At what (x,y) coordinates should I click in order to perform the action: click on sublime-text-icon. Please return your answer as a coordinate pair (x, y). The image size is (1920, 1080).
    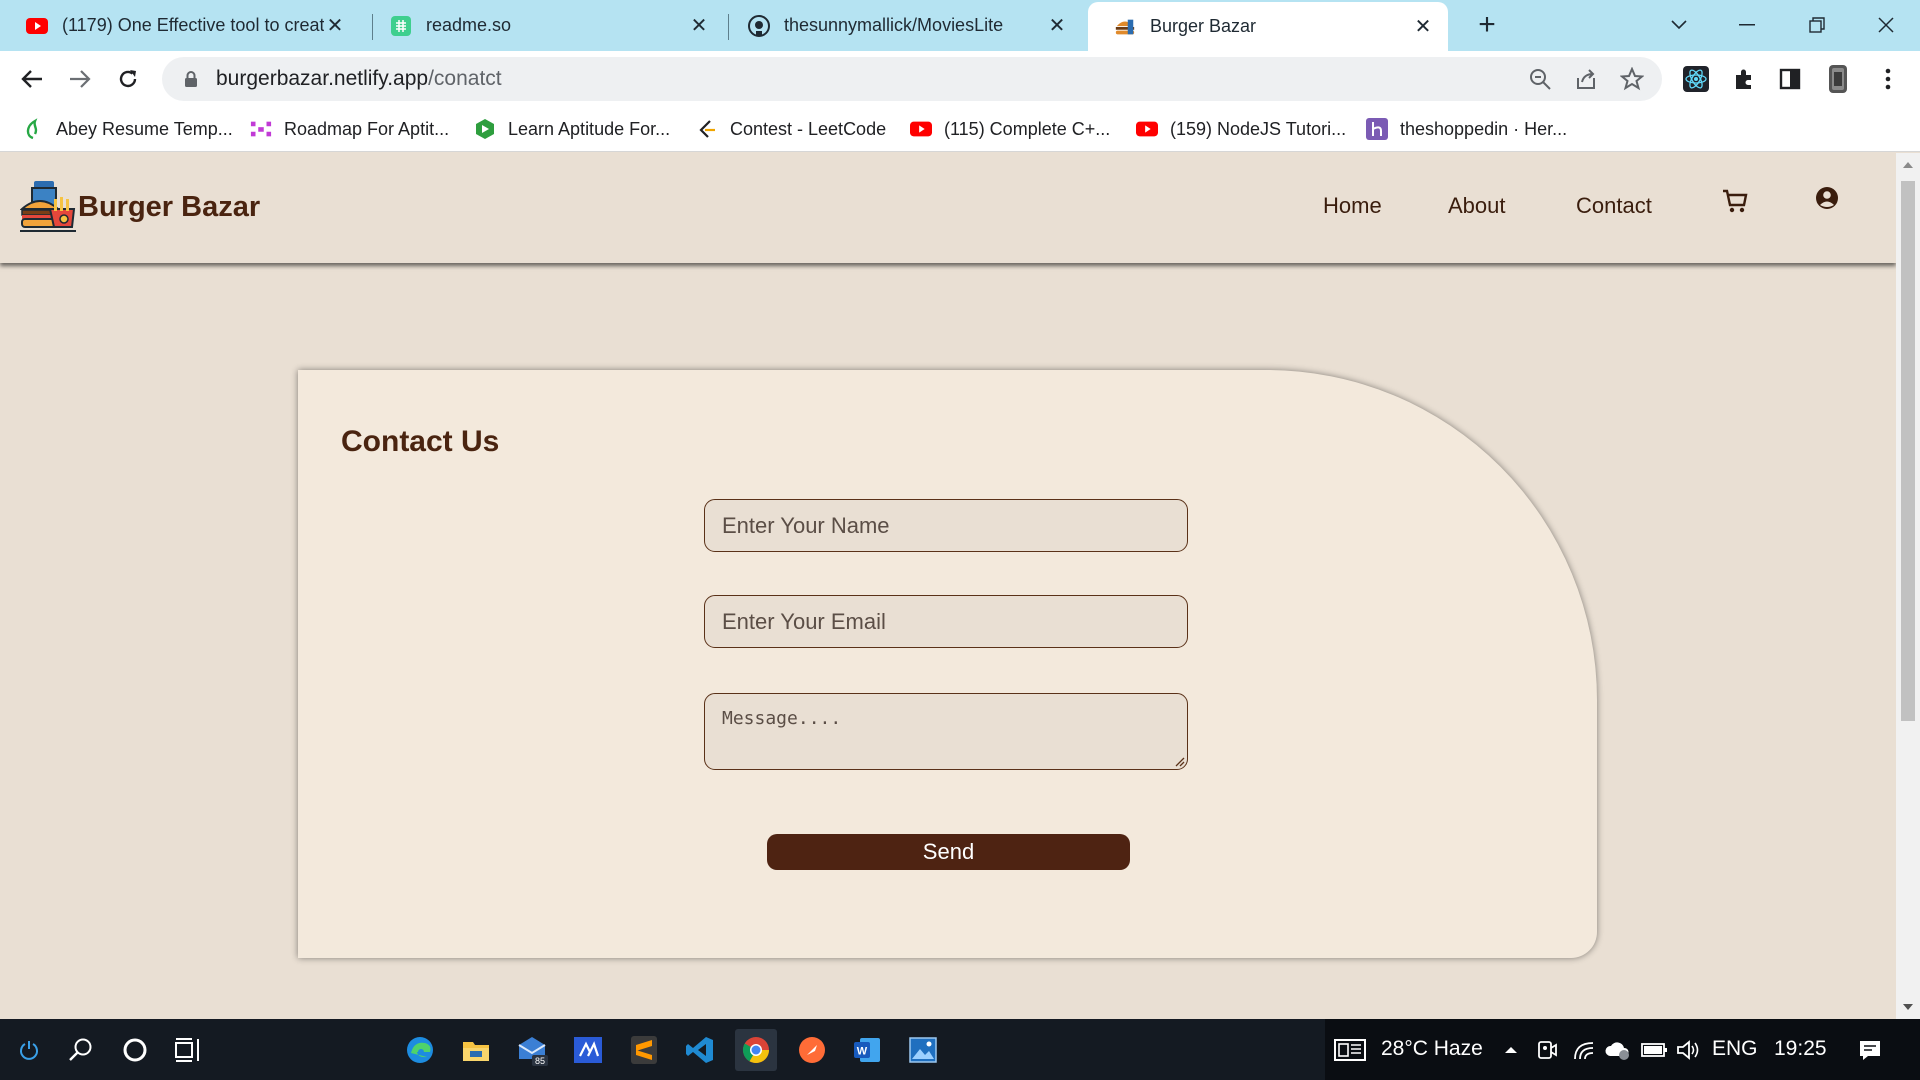
    Looking at the image, I should click on (644, 1050).